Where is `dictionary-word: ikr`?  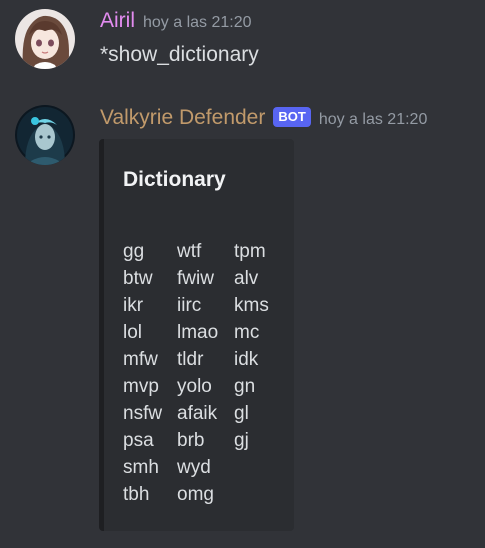 dictionary-word: ikr is located at coordinates (133, 305).